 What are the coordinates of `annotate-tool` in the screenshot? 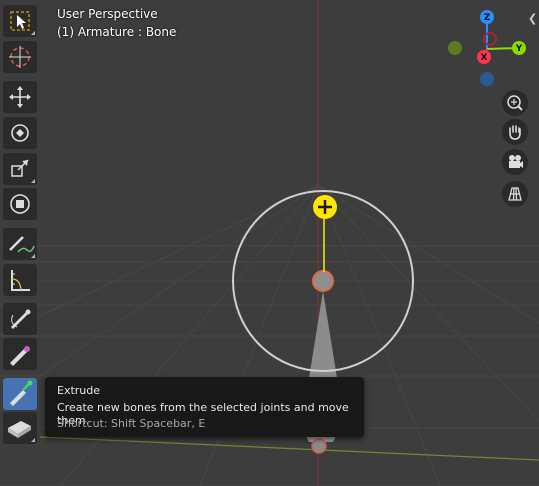 It's located at (20, 244).